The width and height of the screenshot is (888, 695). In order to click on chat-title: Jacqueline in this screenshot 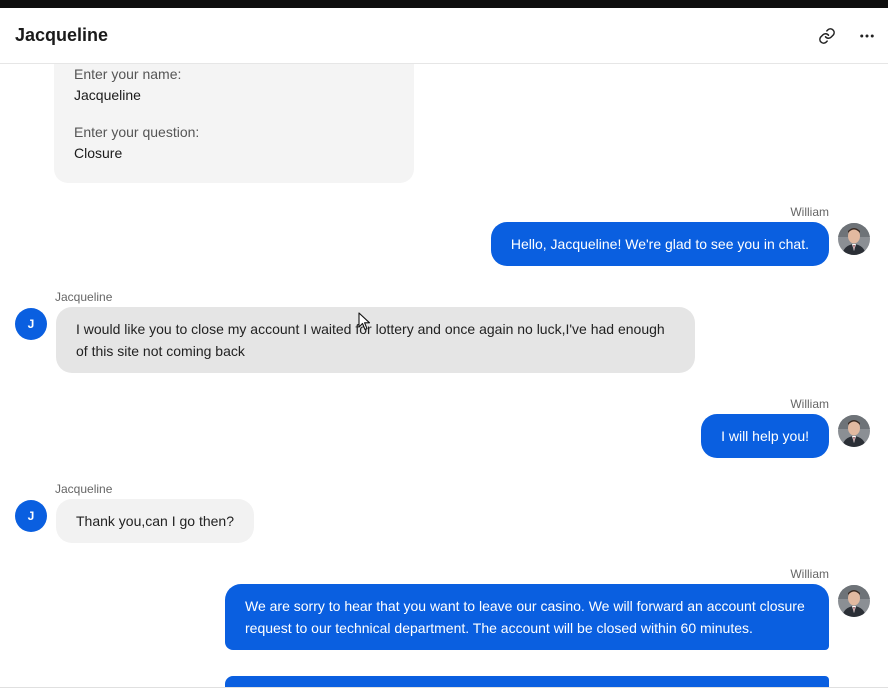, I will do `click(62, 35)`.